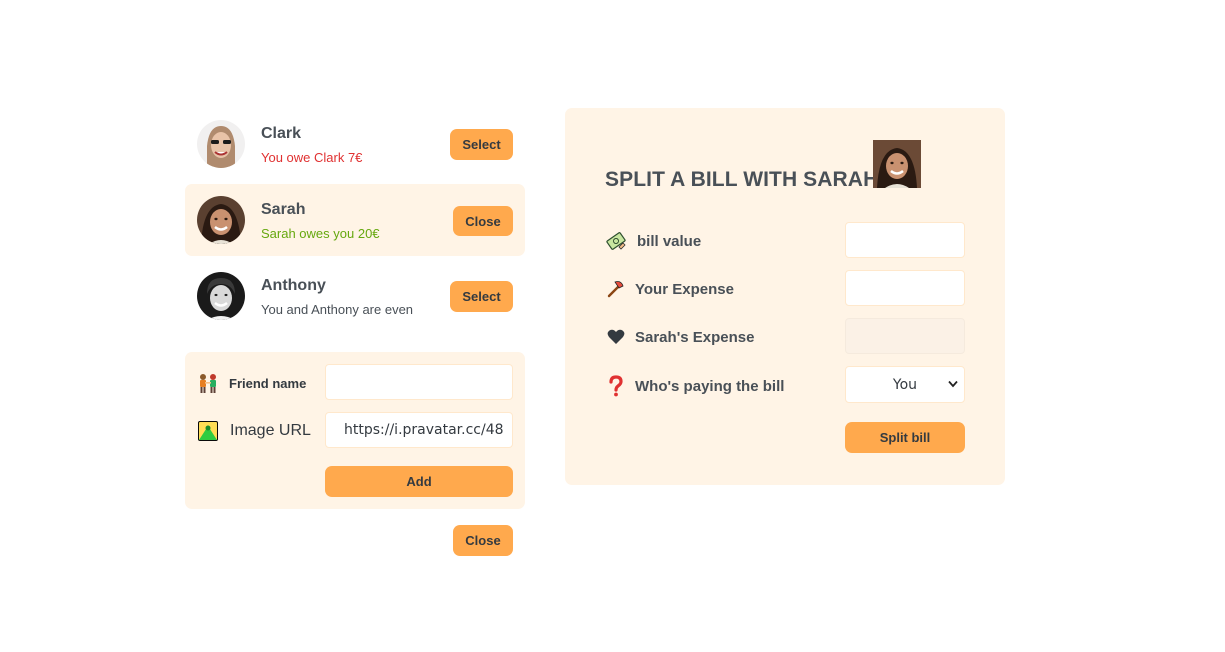 Image resolution: width=1225 pixels, height=652 pixels. I want to click on mountain-icon, so click(208, 431).